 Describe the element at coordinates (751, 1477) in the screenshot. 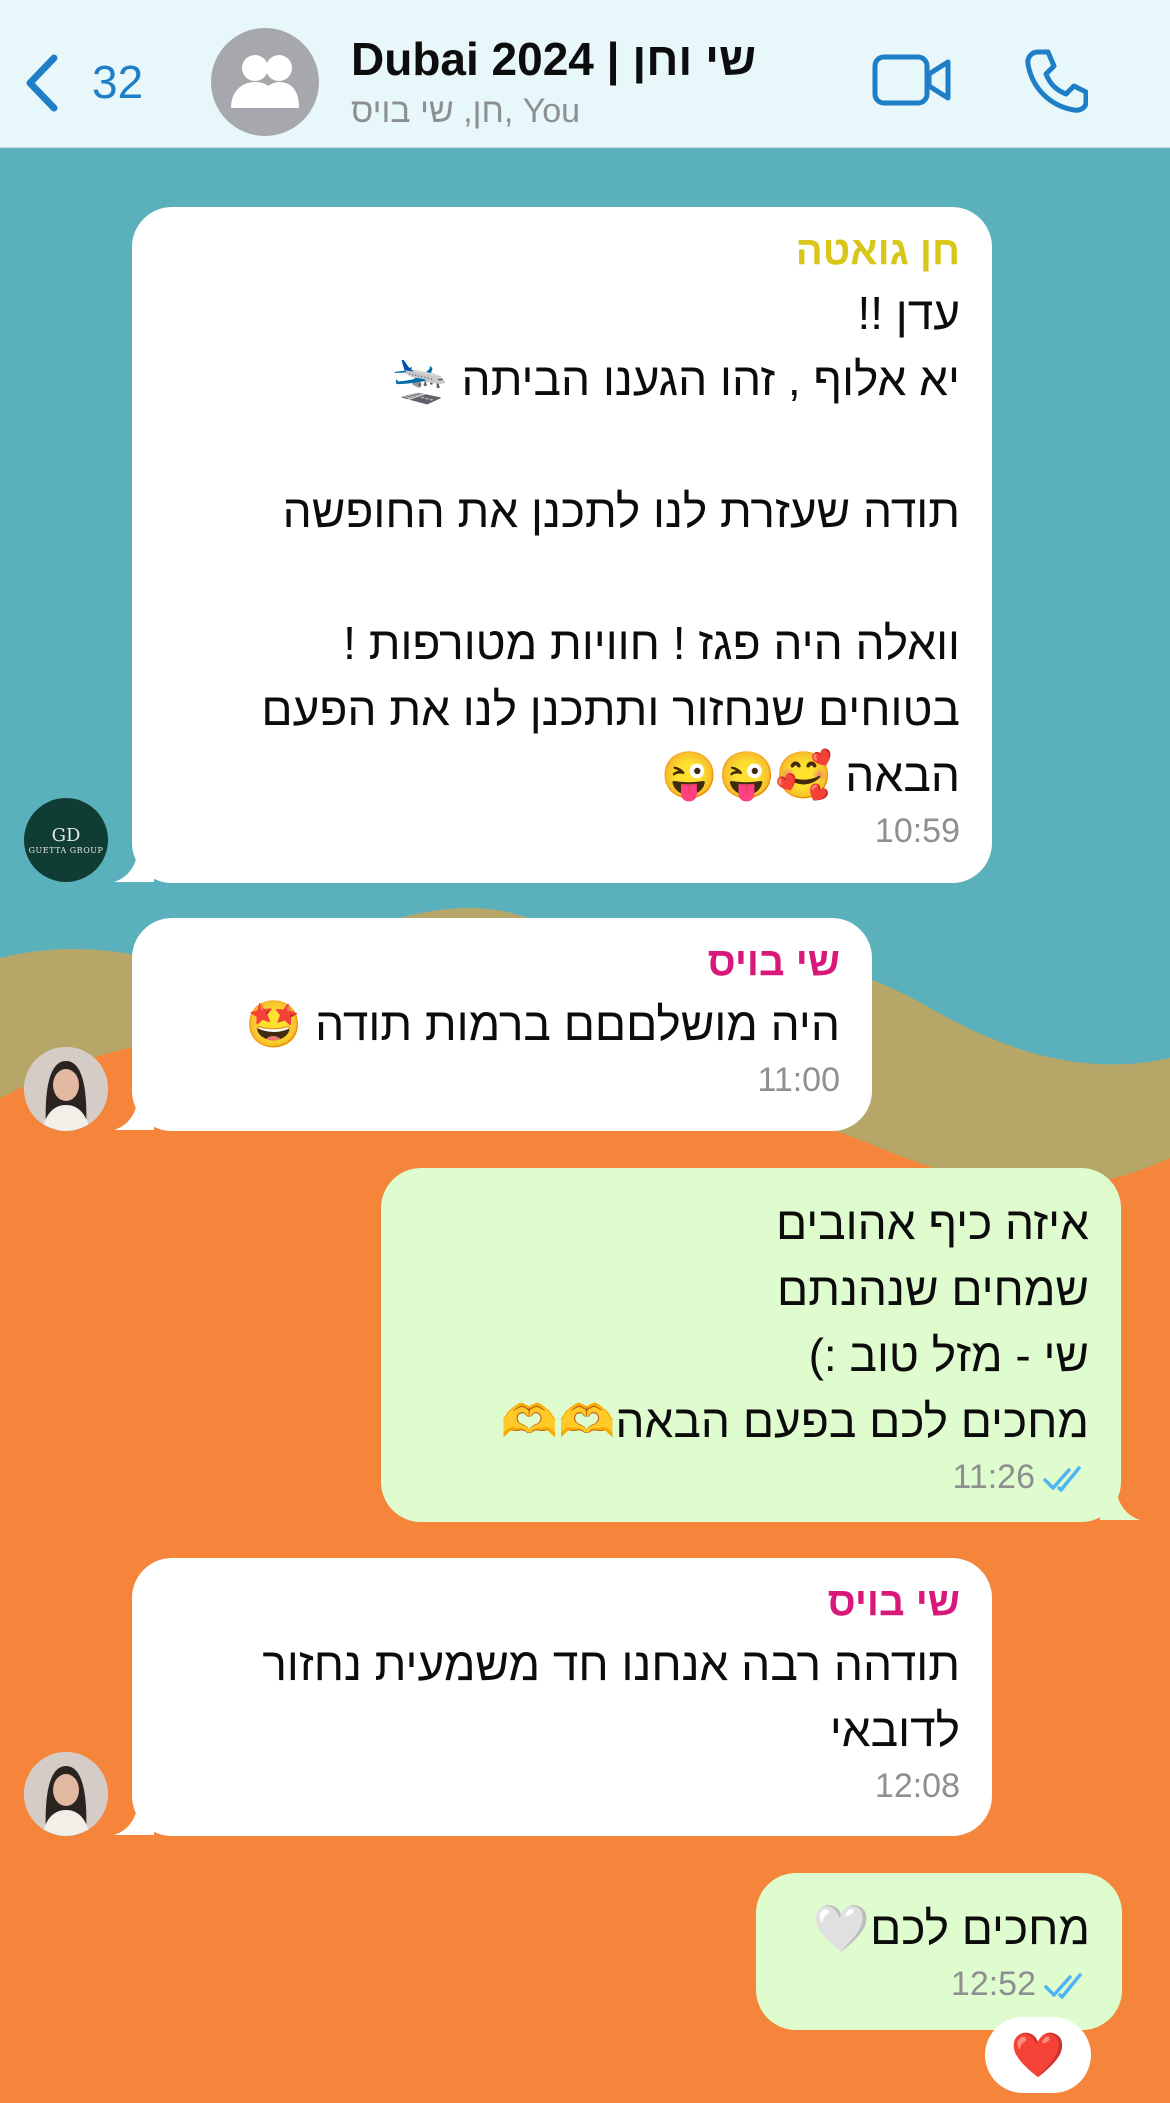

I see `message-status: 11:26` at that location.